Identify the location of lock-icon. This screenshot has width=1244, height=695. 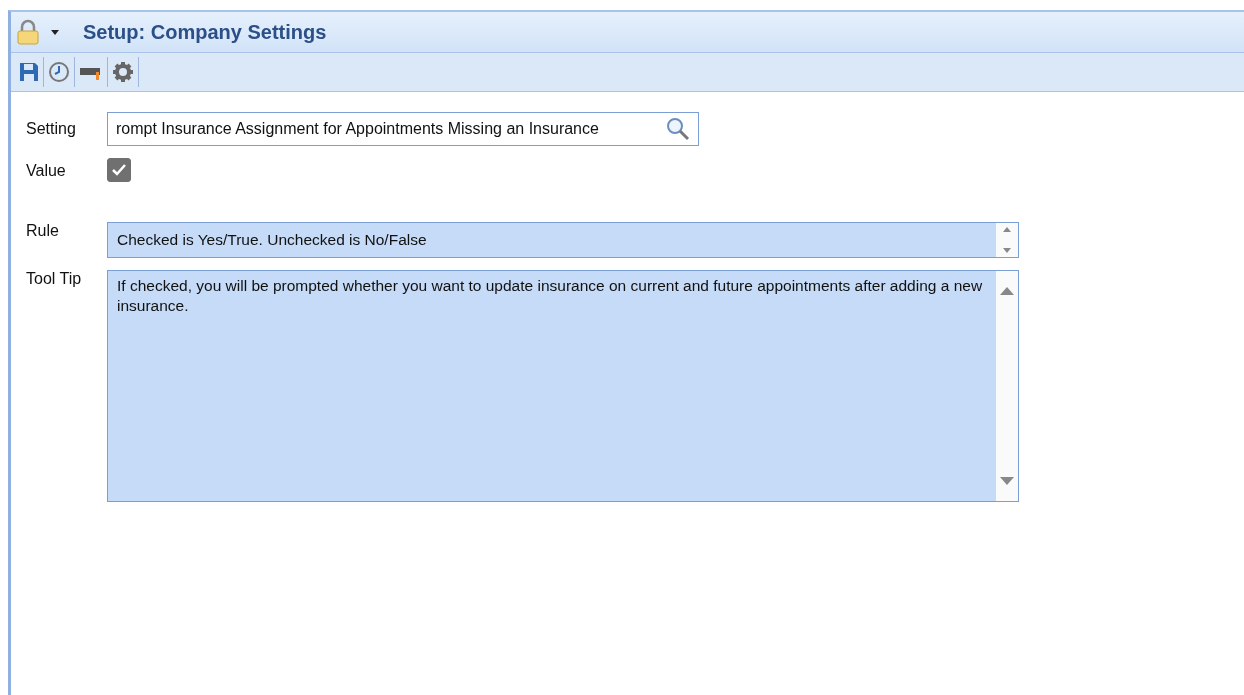
(28, 32).